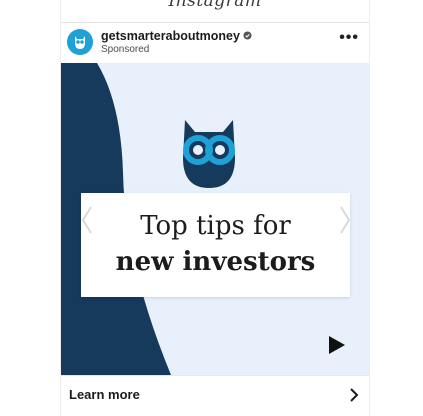 Image resolution: width=423 pixels, height=416 pixels. Describe the element at coordinates (170, 36) in the screenshot. I see `username-text: getsmarteraboutmoney` at that location.